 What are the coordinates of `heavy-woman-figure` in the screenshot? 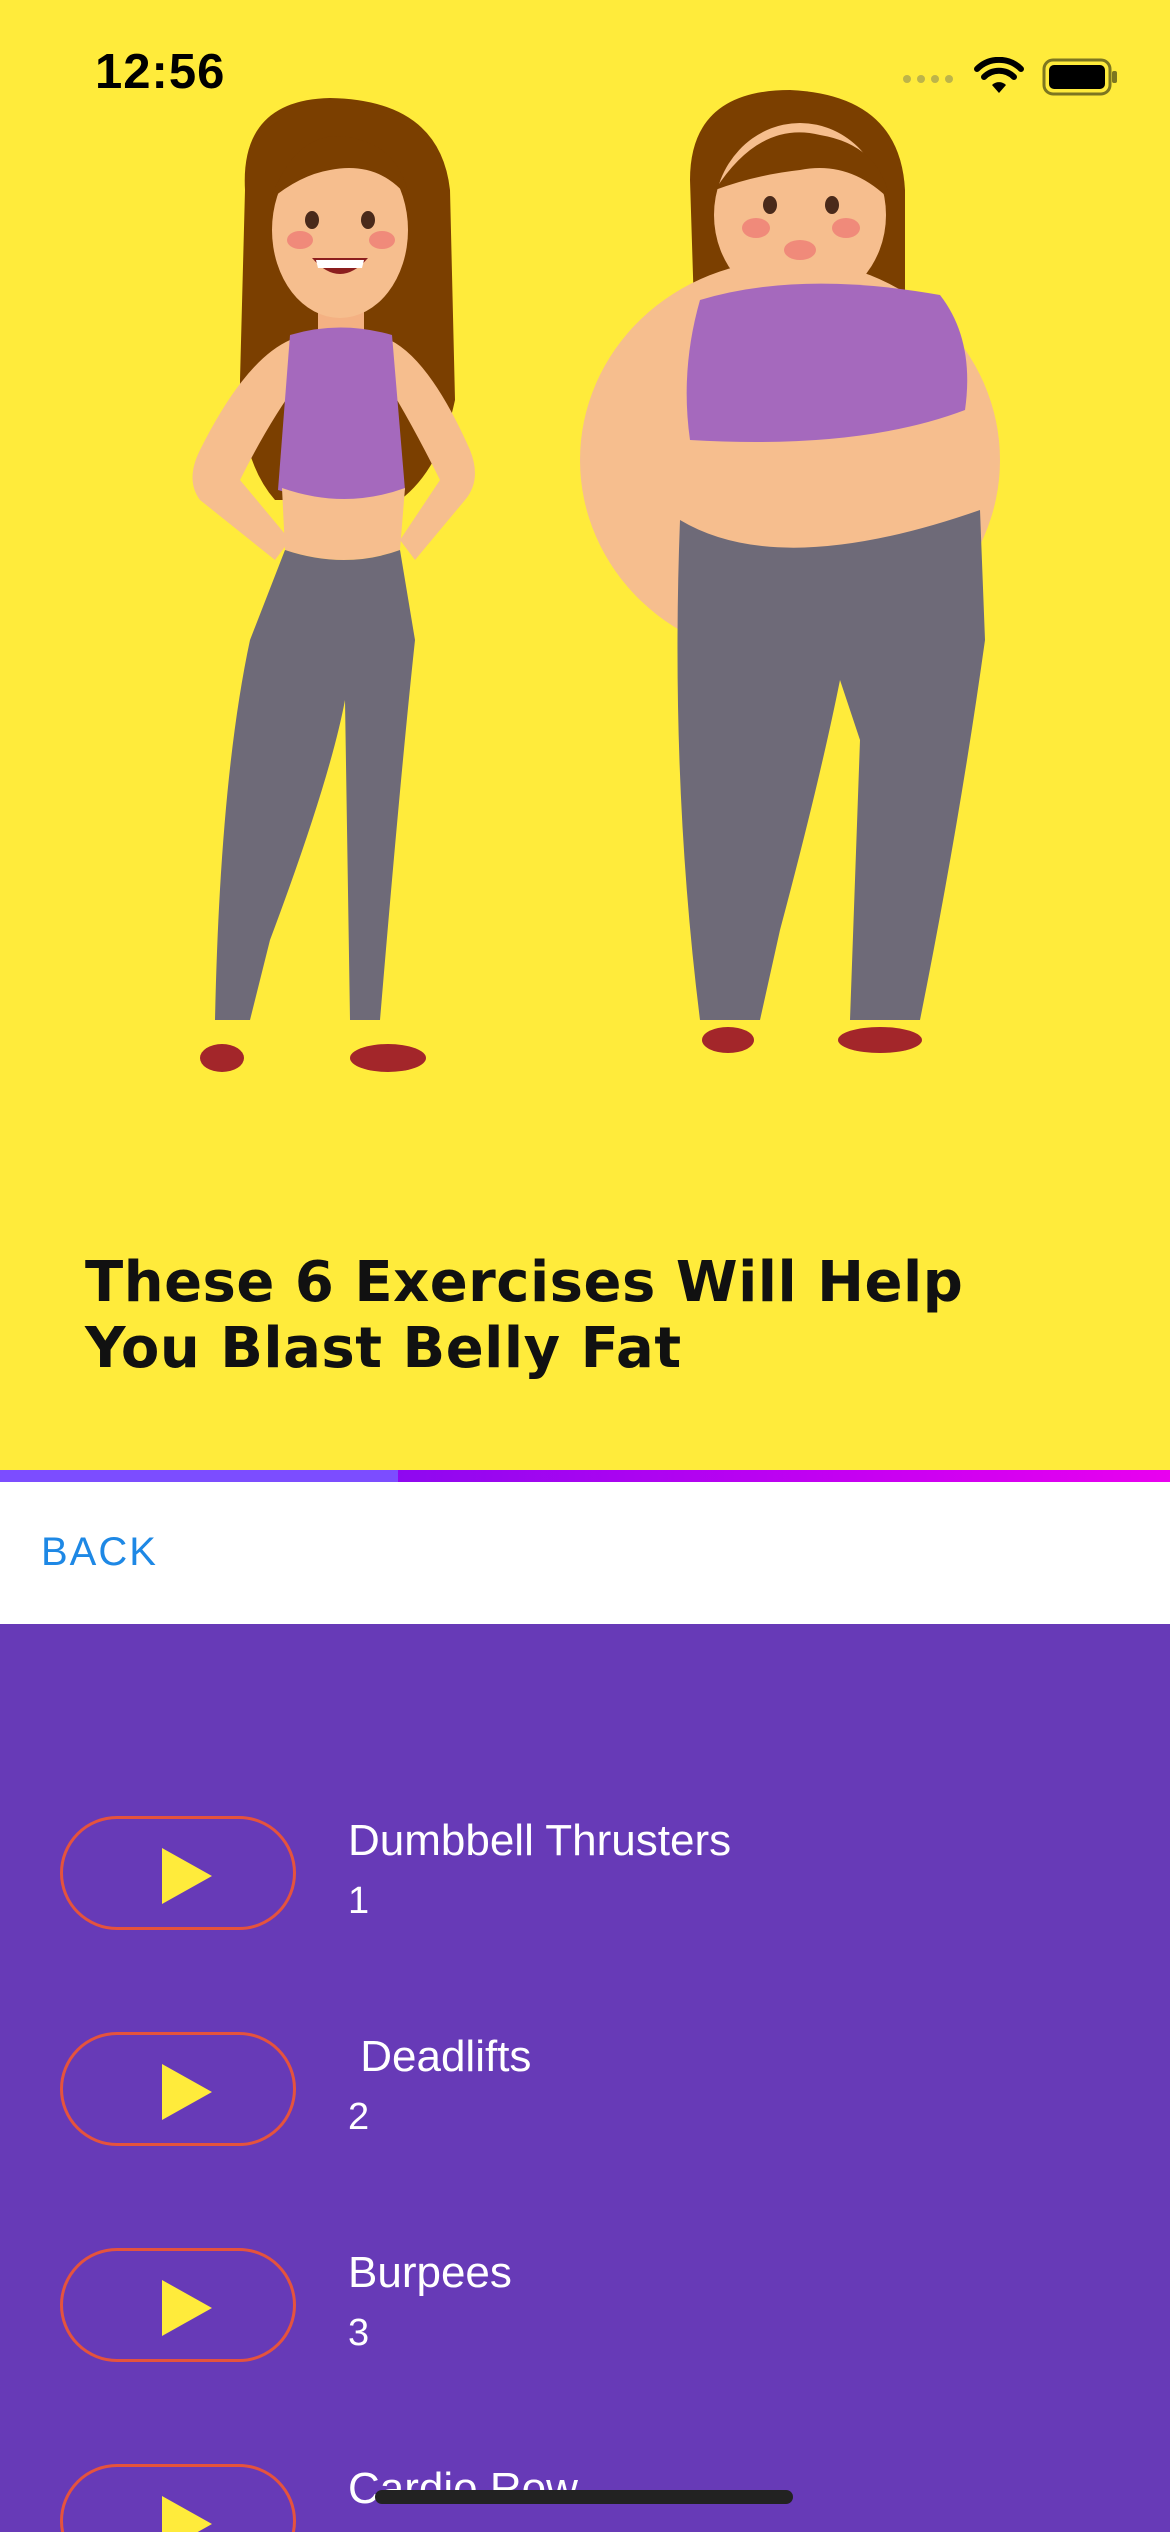 It's located at (790, 571).